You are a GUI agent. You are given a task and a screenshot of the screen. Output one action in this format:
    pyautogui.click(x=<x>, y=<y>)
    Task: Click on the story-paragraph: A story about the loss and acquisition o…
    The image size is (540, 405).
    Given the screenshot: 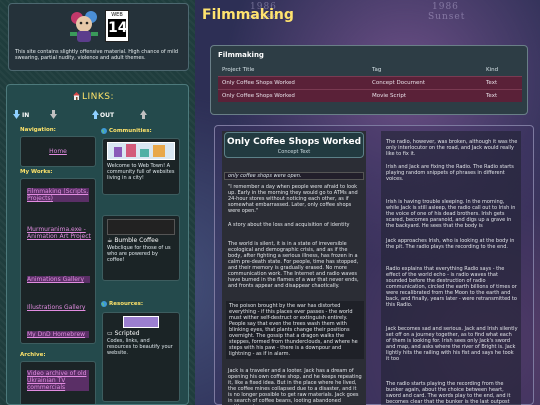 What is the action you would take?
    pyautogui.click(x=289, y=225)
    